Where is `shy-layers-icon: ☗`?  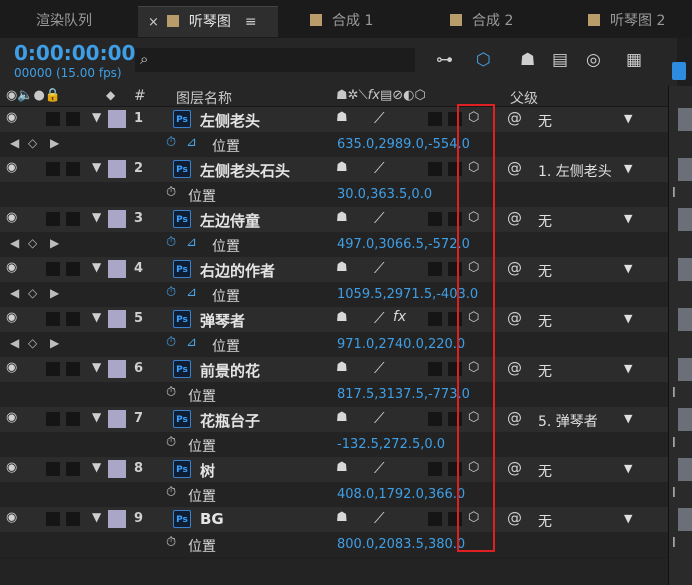 shy-layers-icon: ☗ is located at coordinates (527, 60).